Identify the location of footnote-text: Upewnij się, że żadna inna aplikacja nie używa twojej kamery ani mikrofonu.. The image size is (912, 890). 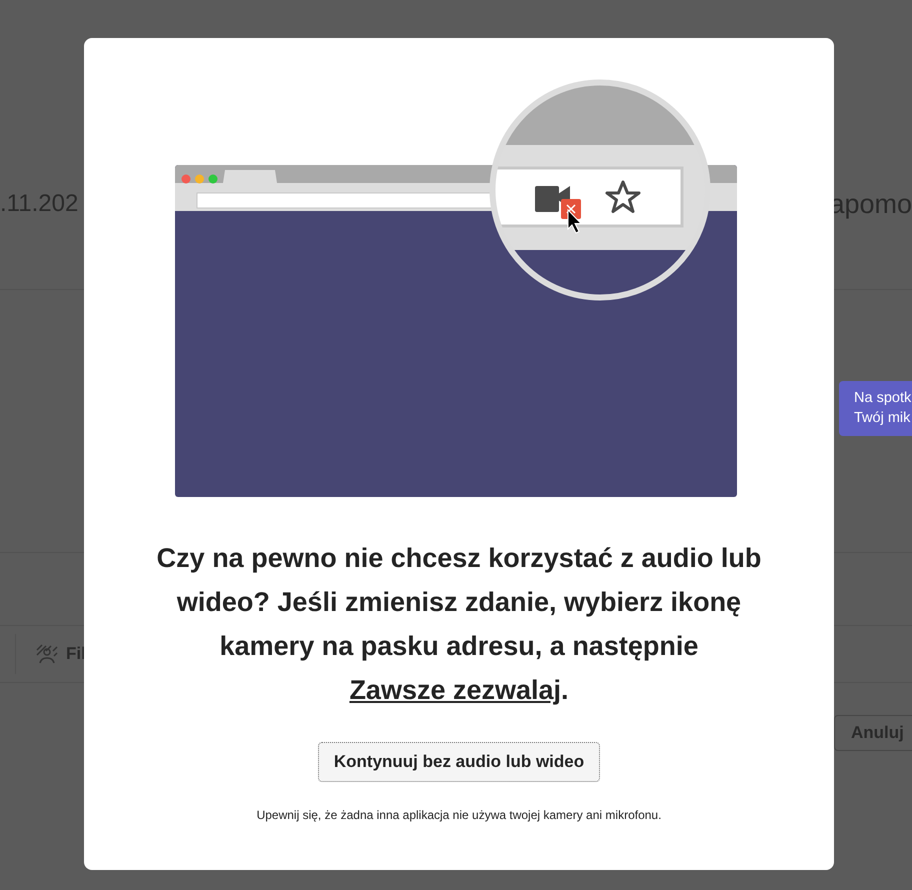
(459, 815).